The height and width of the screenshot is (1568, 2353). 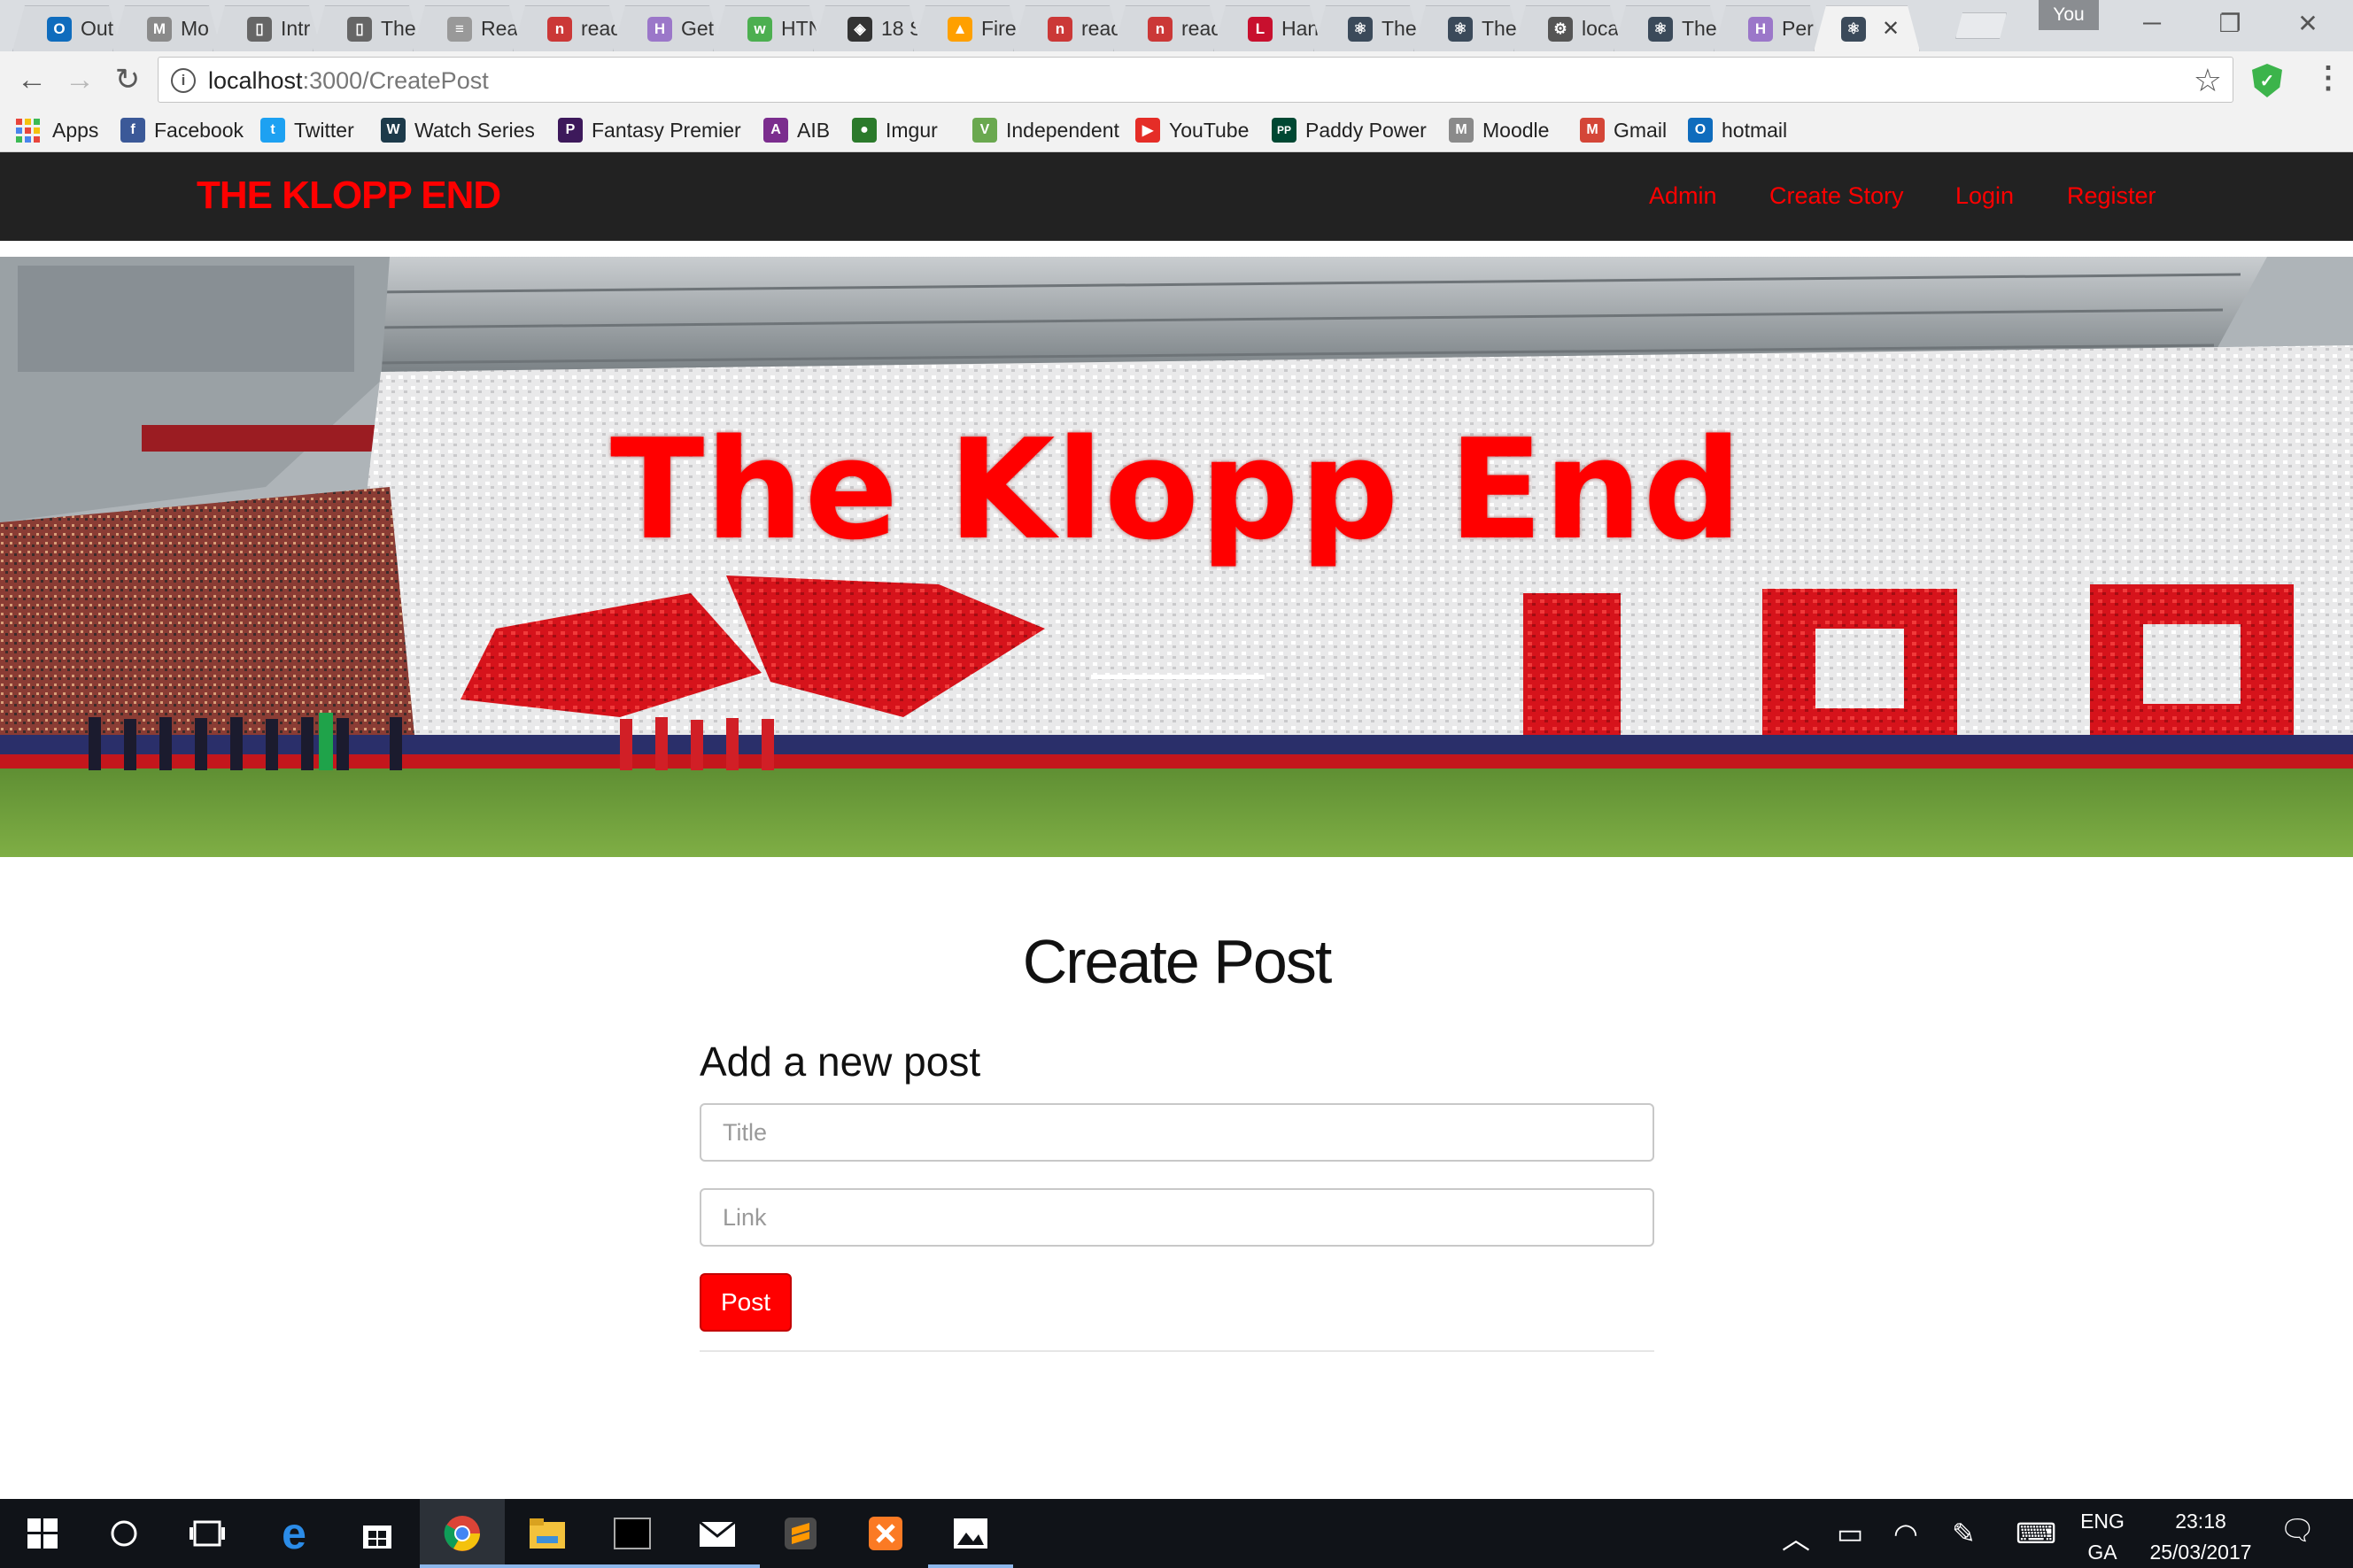 I want to click on chrome-icon, so click(x=462, y=1534).